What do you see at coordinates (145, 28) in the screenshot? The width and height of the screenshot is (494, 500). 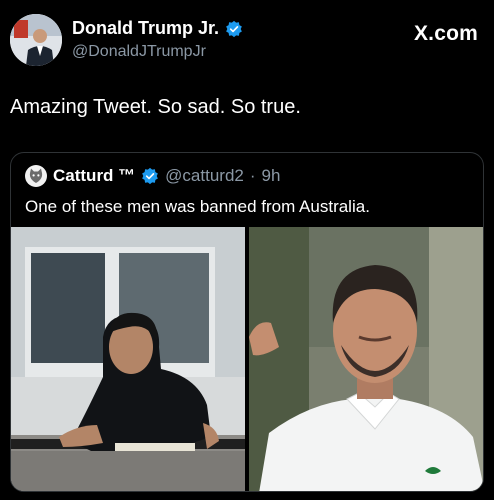 I see `author-name: Donald Trump Jr.` at bounding box center [145, 28].